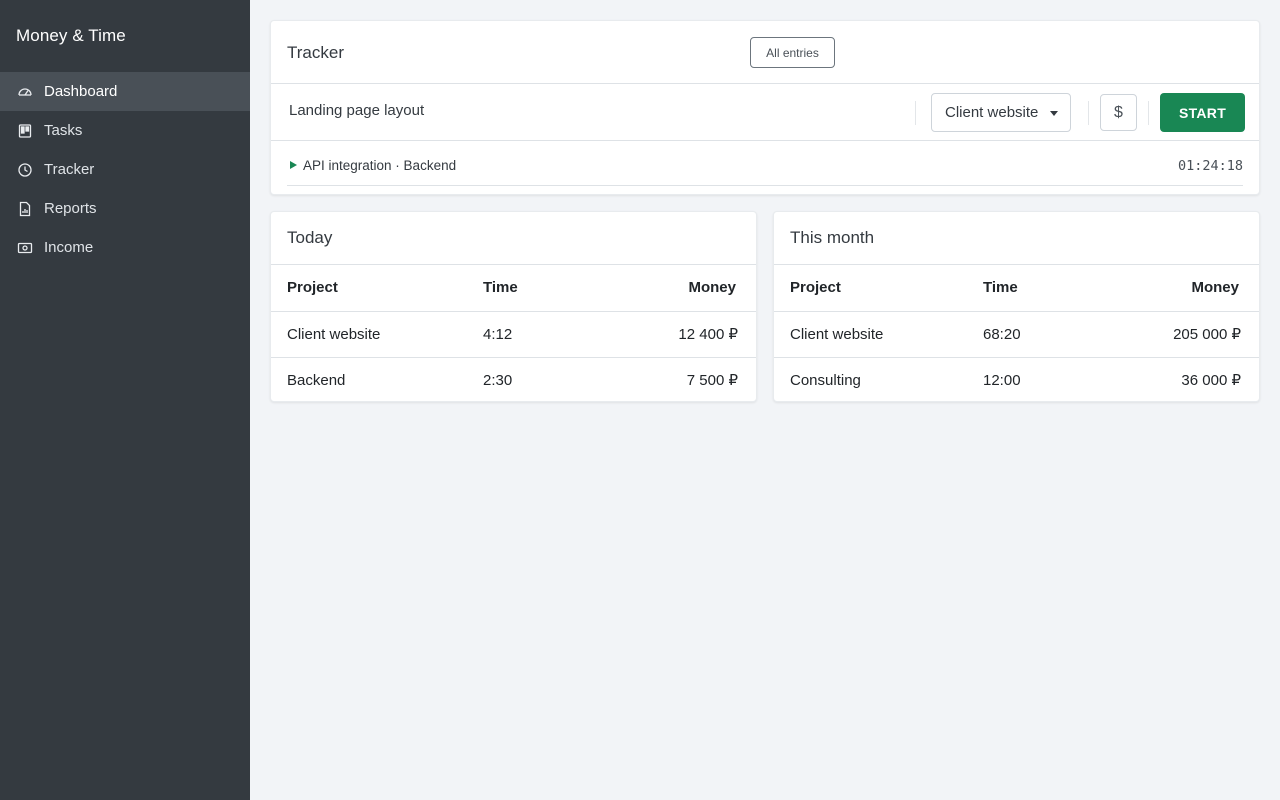 Image resolution: width=1280 pixels, height=800 pixels. Describe the element at coordinates (315, 52) in the screenshot. I see `tracker-title: Tracker` at that location.